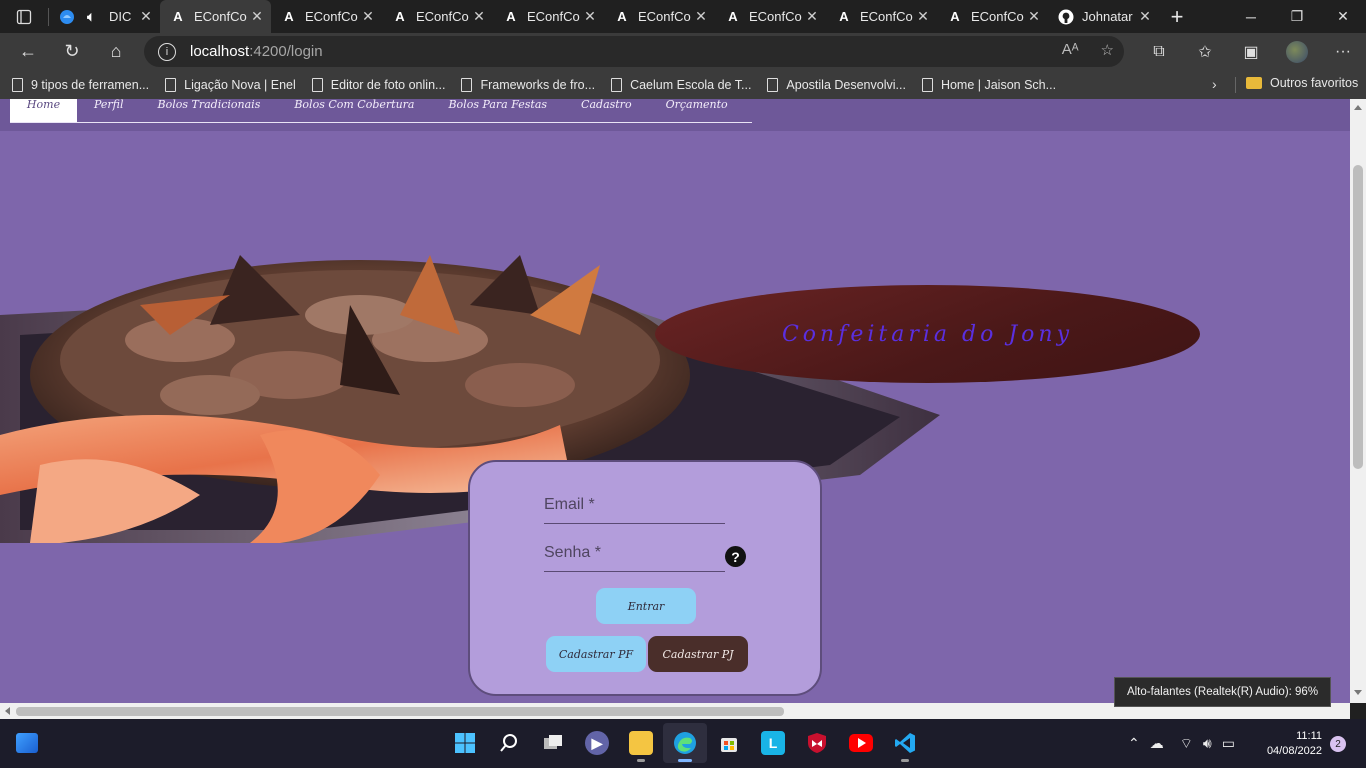  Describe the element at coordinates (7, 711) in the screenshot. I see `scroll-left-icon` at that location.